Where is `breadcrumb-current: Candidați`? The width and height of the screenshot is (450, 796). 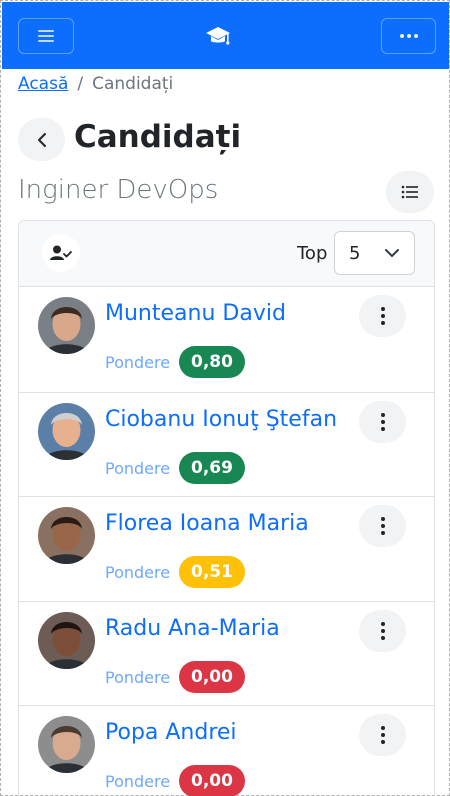 breadcrumb-current: Candidați is located at coordinates (133, 84).